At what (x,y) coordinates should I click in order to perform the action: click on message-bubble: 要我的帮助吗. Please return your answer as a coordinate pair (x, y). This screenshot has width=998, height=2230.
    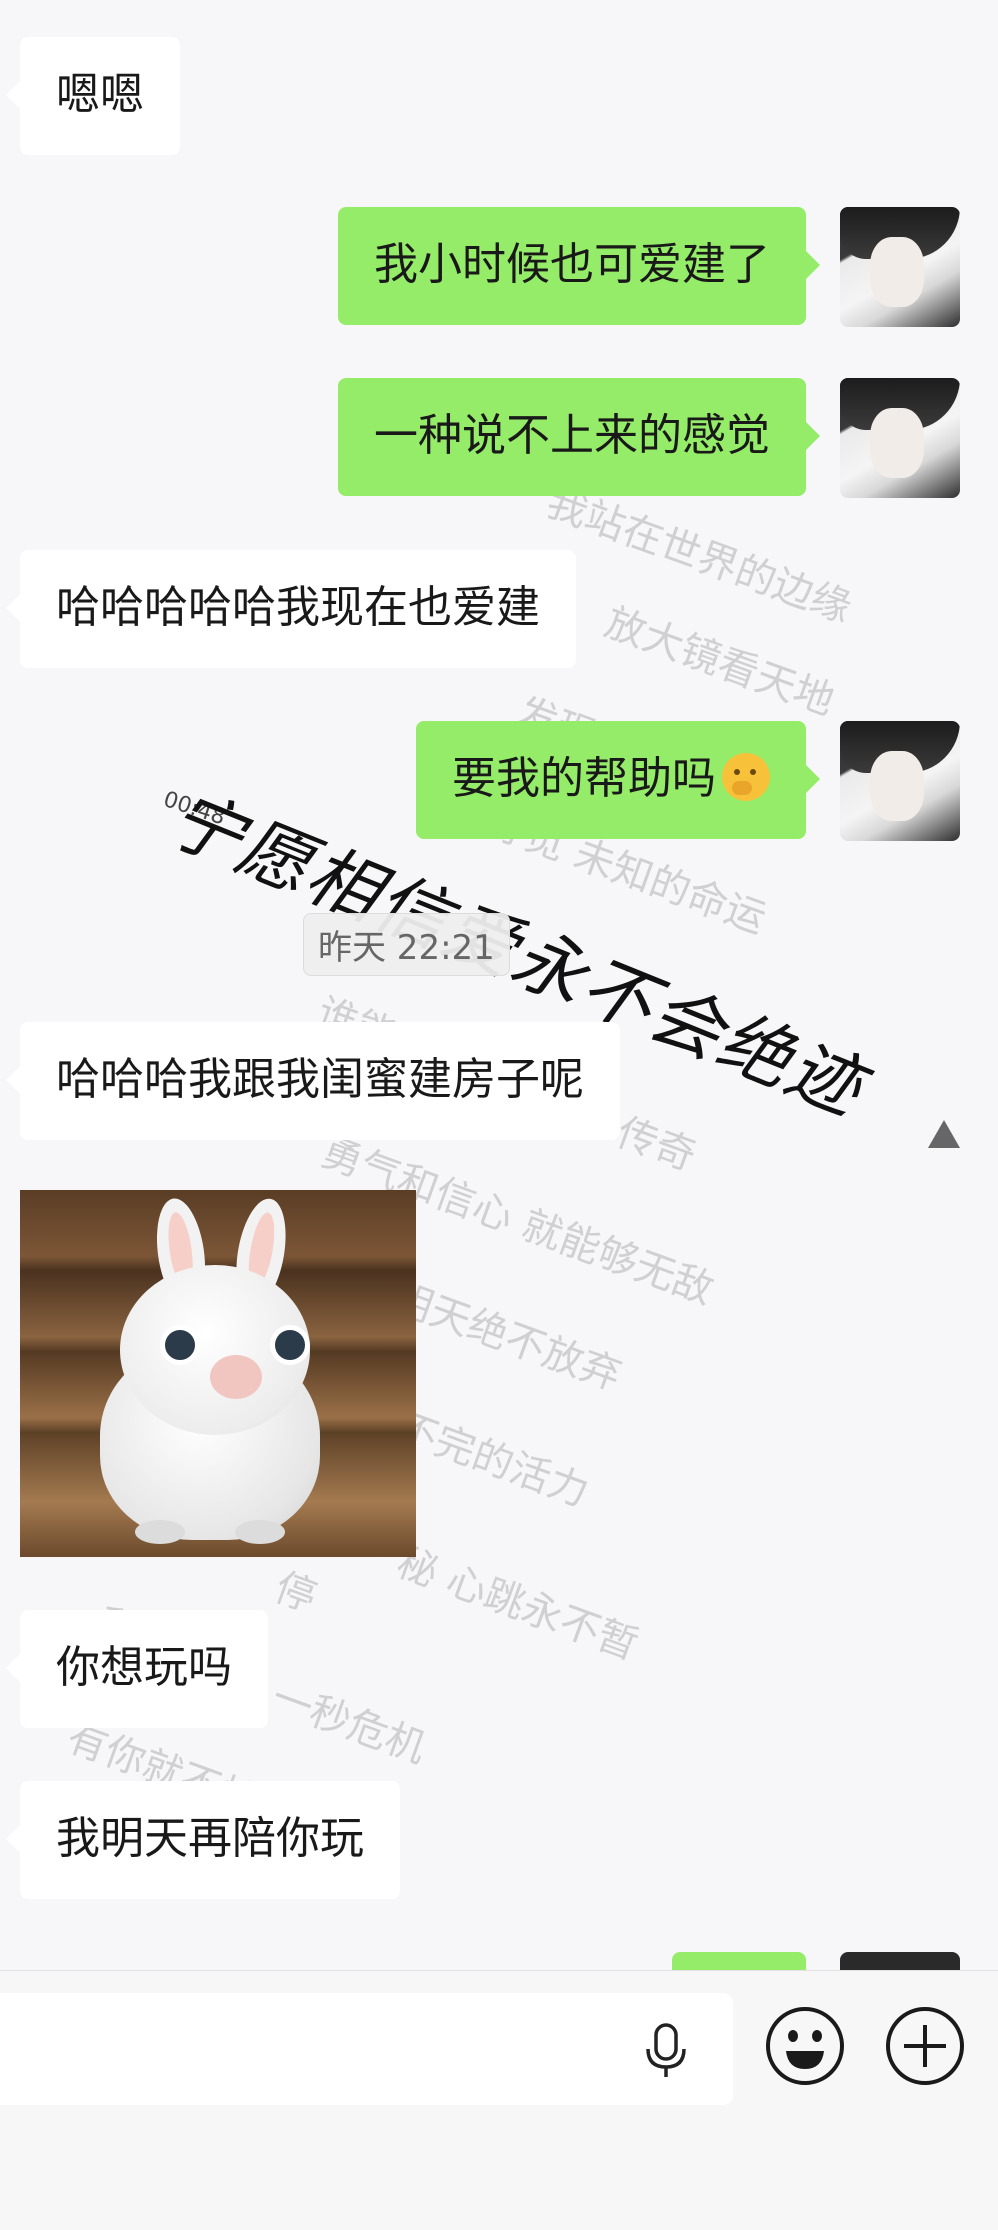
    Looking at the image, I should click on (618, 780).